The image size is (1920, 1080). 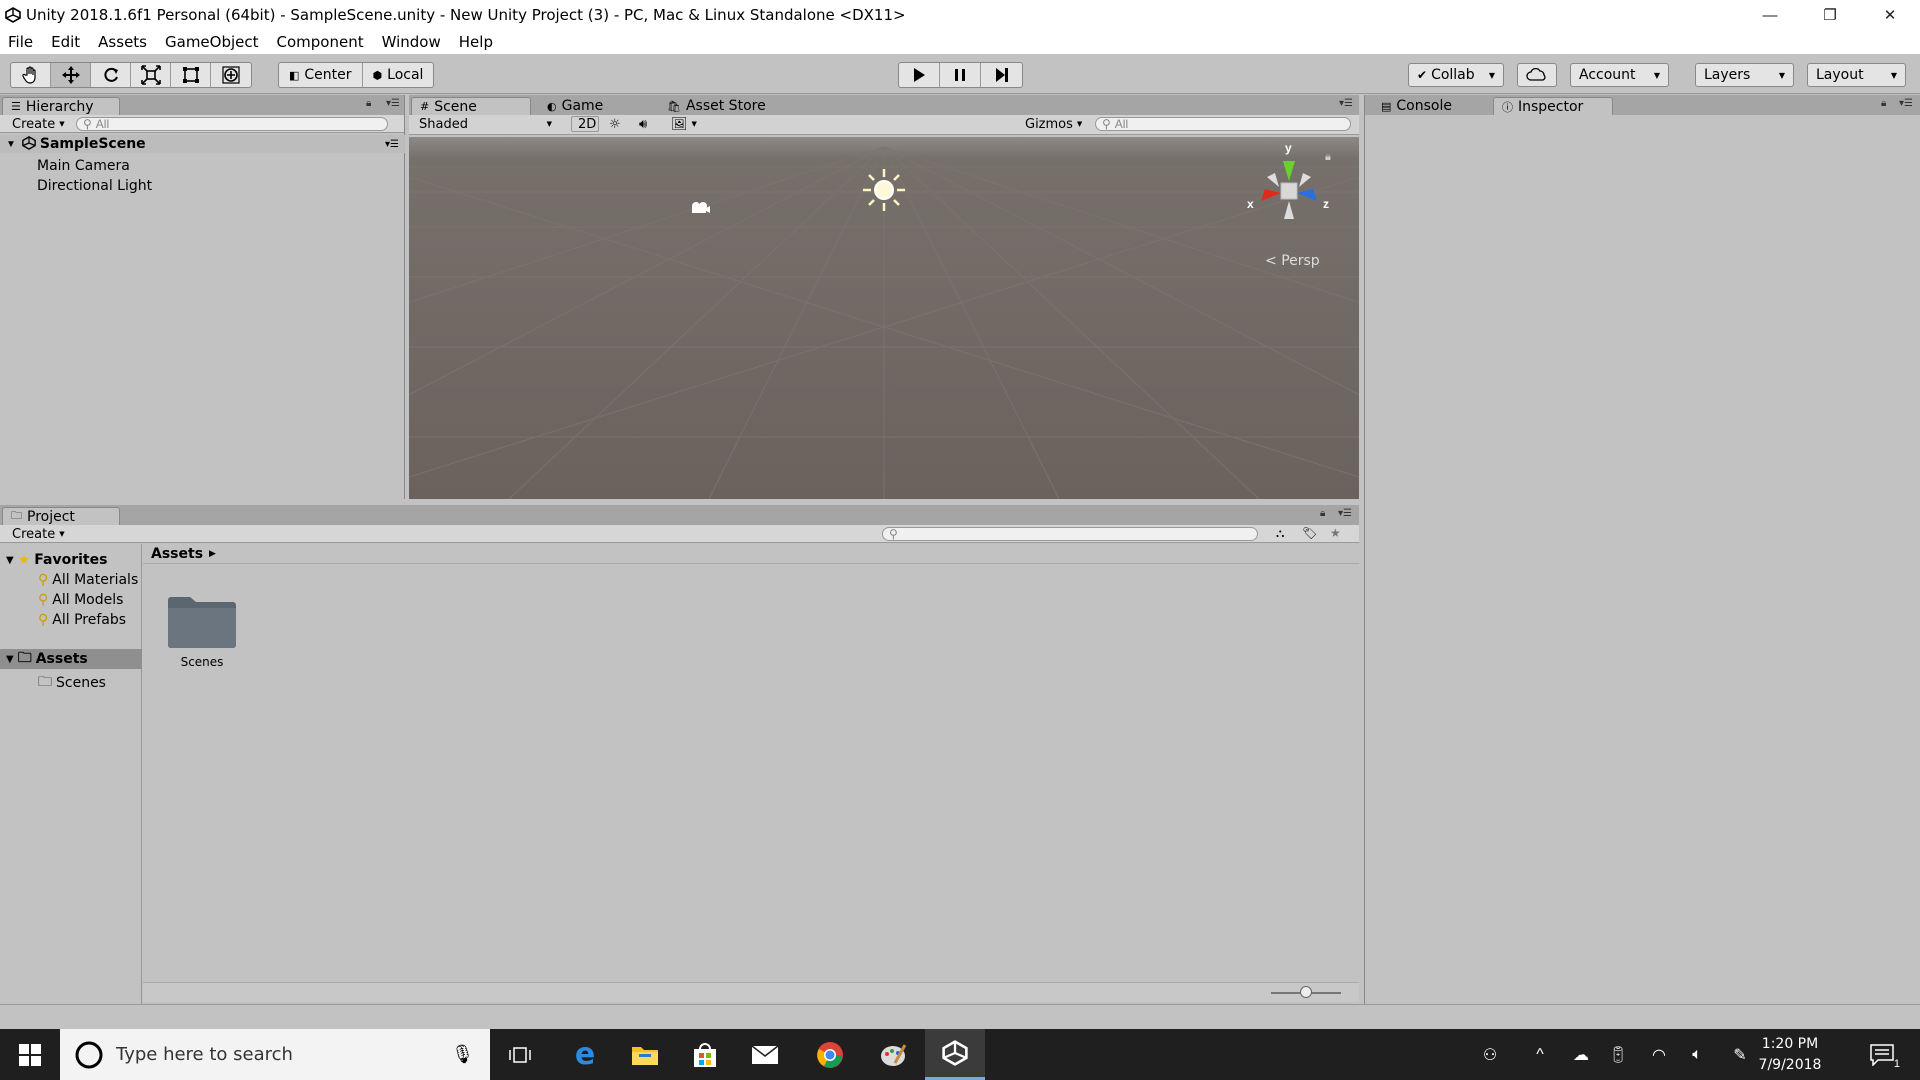 What do you see at coordinates (111, 75) in the screenshot?
I see `rotate-tool-button` at bounding box center [111, 75].